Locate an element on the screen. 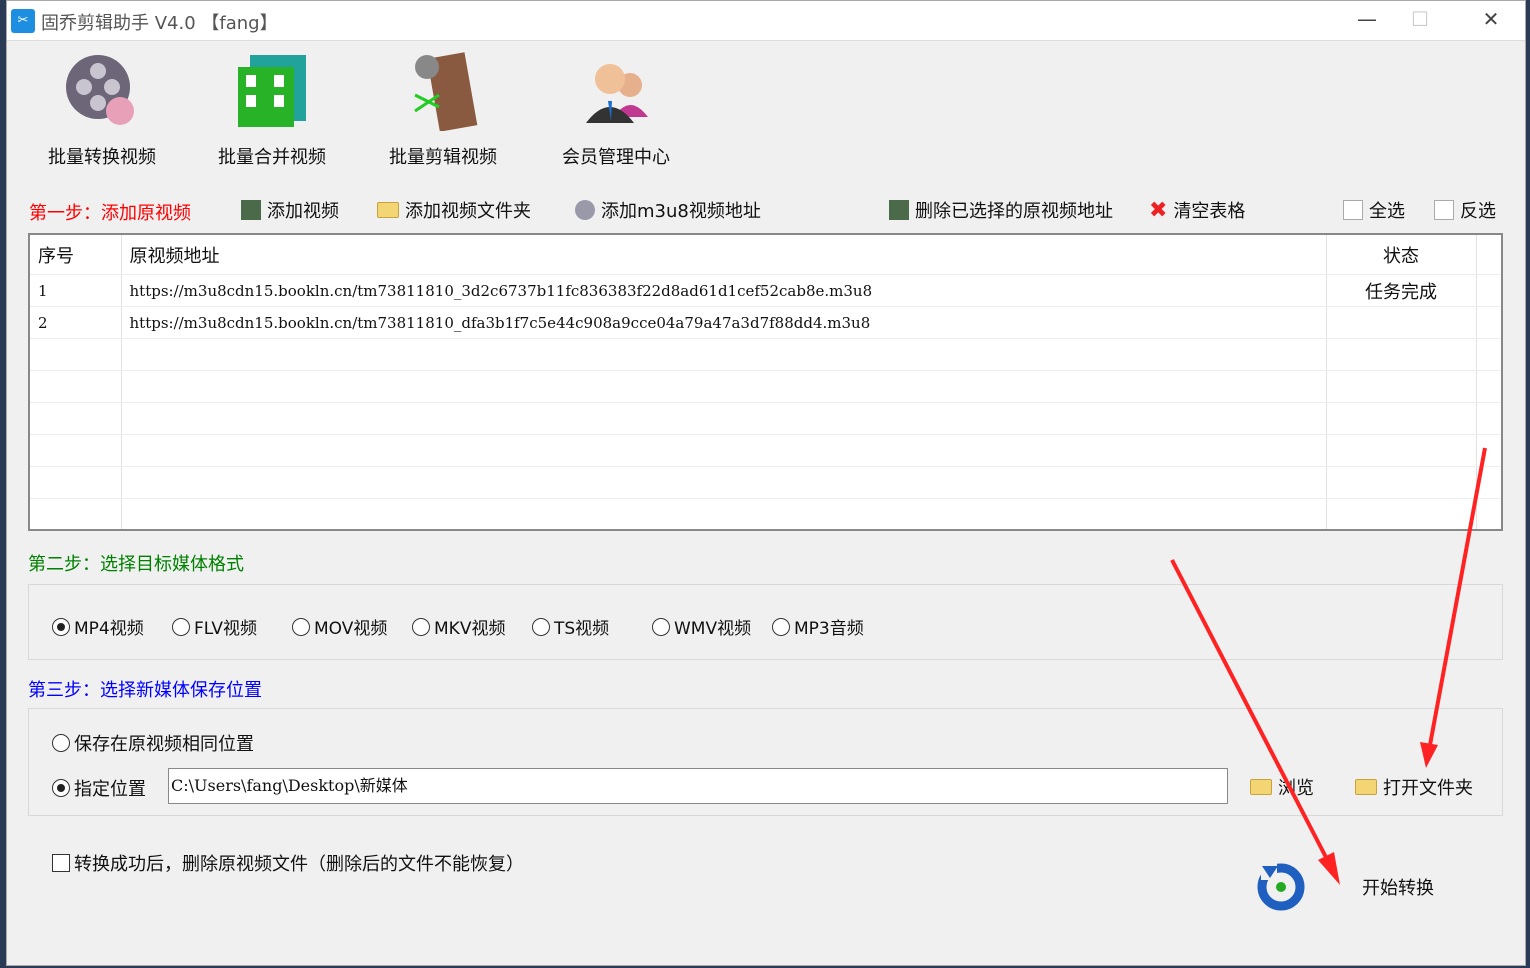 The image size is (1530, 968). film-cut-icon is located at coordinates (443, 91).